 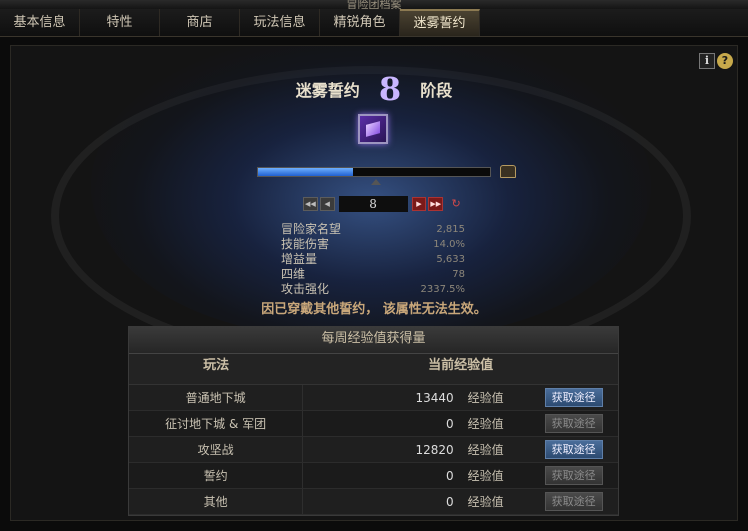 I want to click on weekly-exp-title: 每周经验值获得量, so click(x=373, y=340).